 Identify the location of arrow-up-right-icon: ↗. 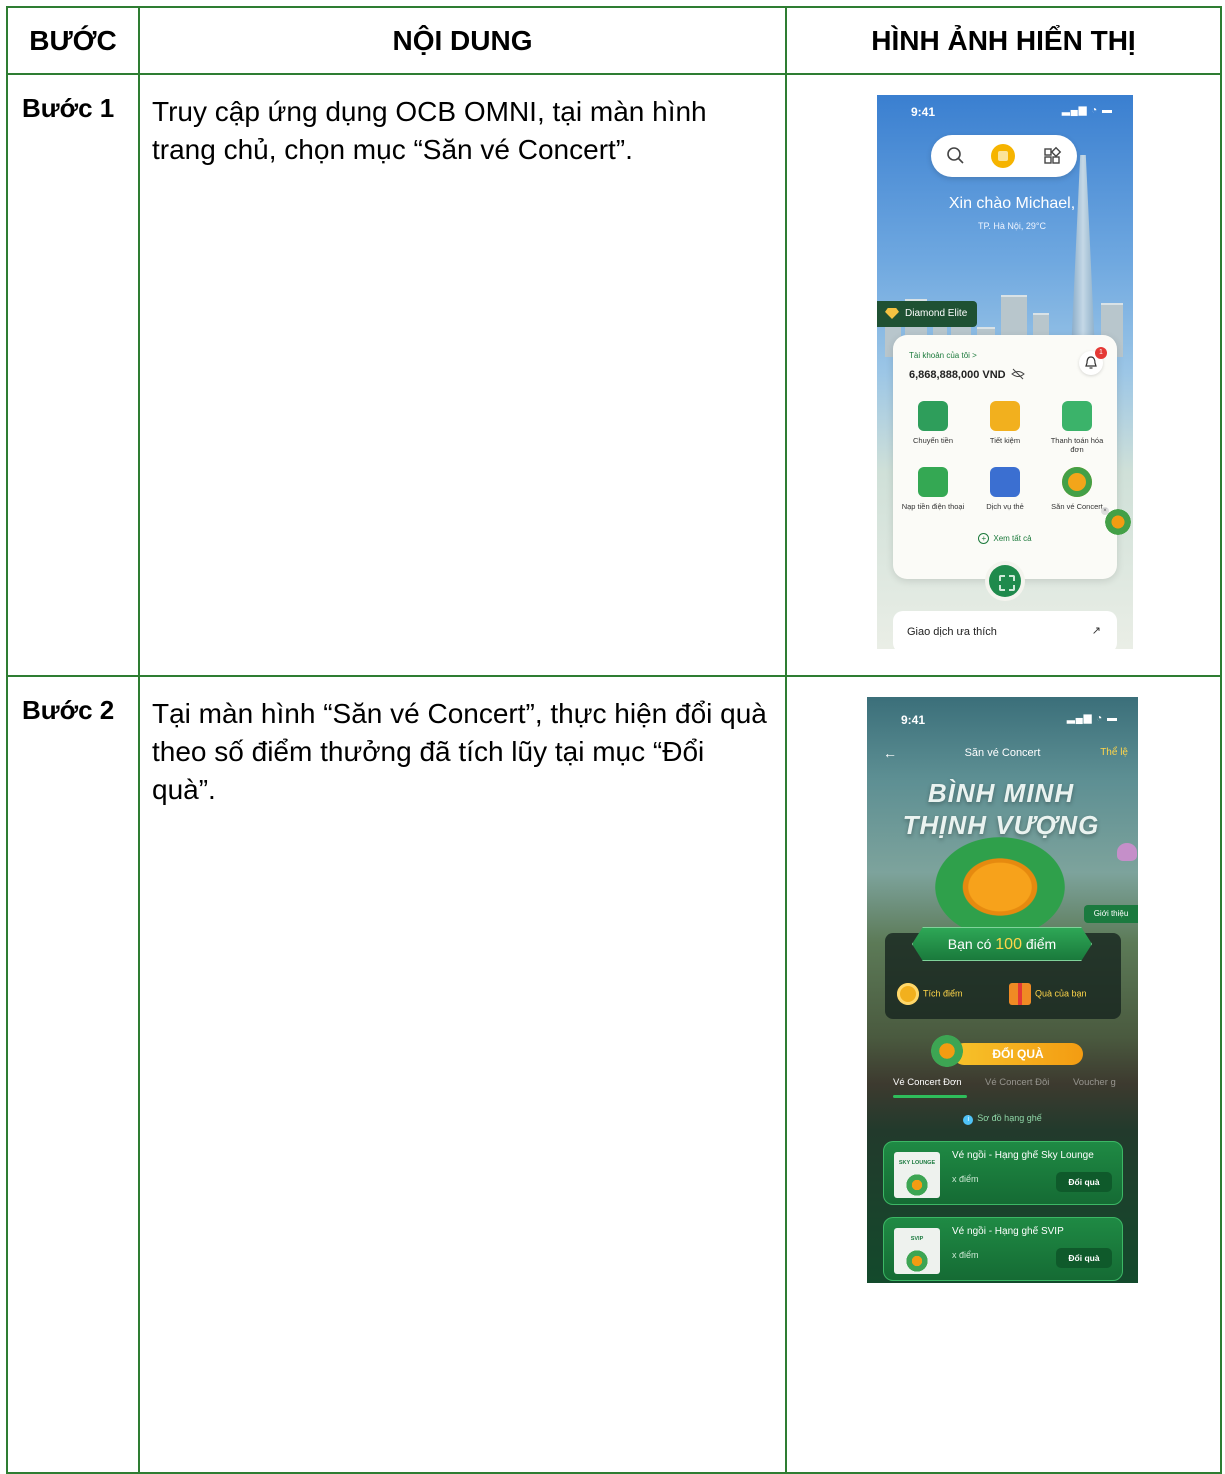
(1096, 631).